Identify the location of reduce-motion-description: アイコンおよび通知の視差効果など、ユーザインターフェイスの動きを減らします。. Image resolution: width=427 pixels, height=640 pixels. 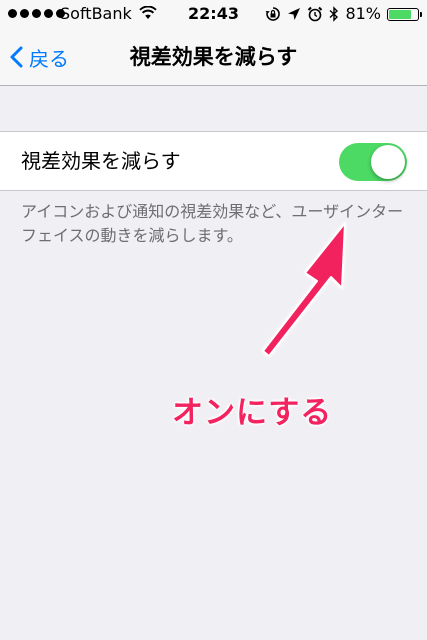
(212, 223).